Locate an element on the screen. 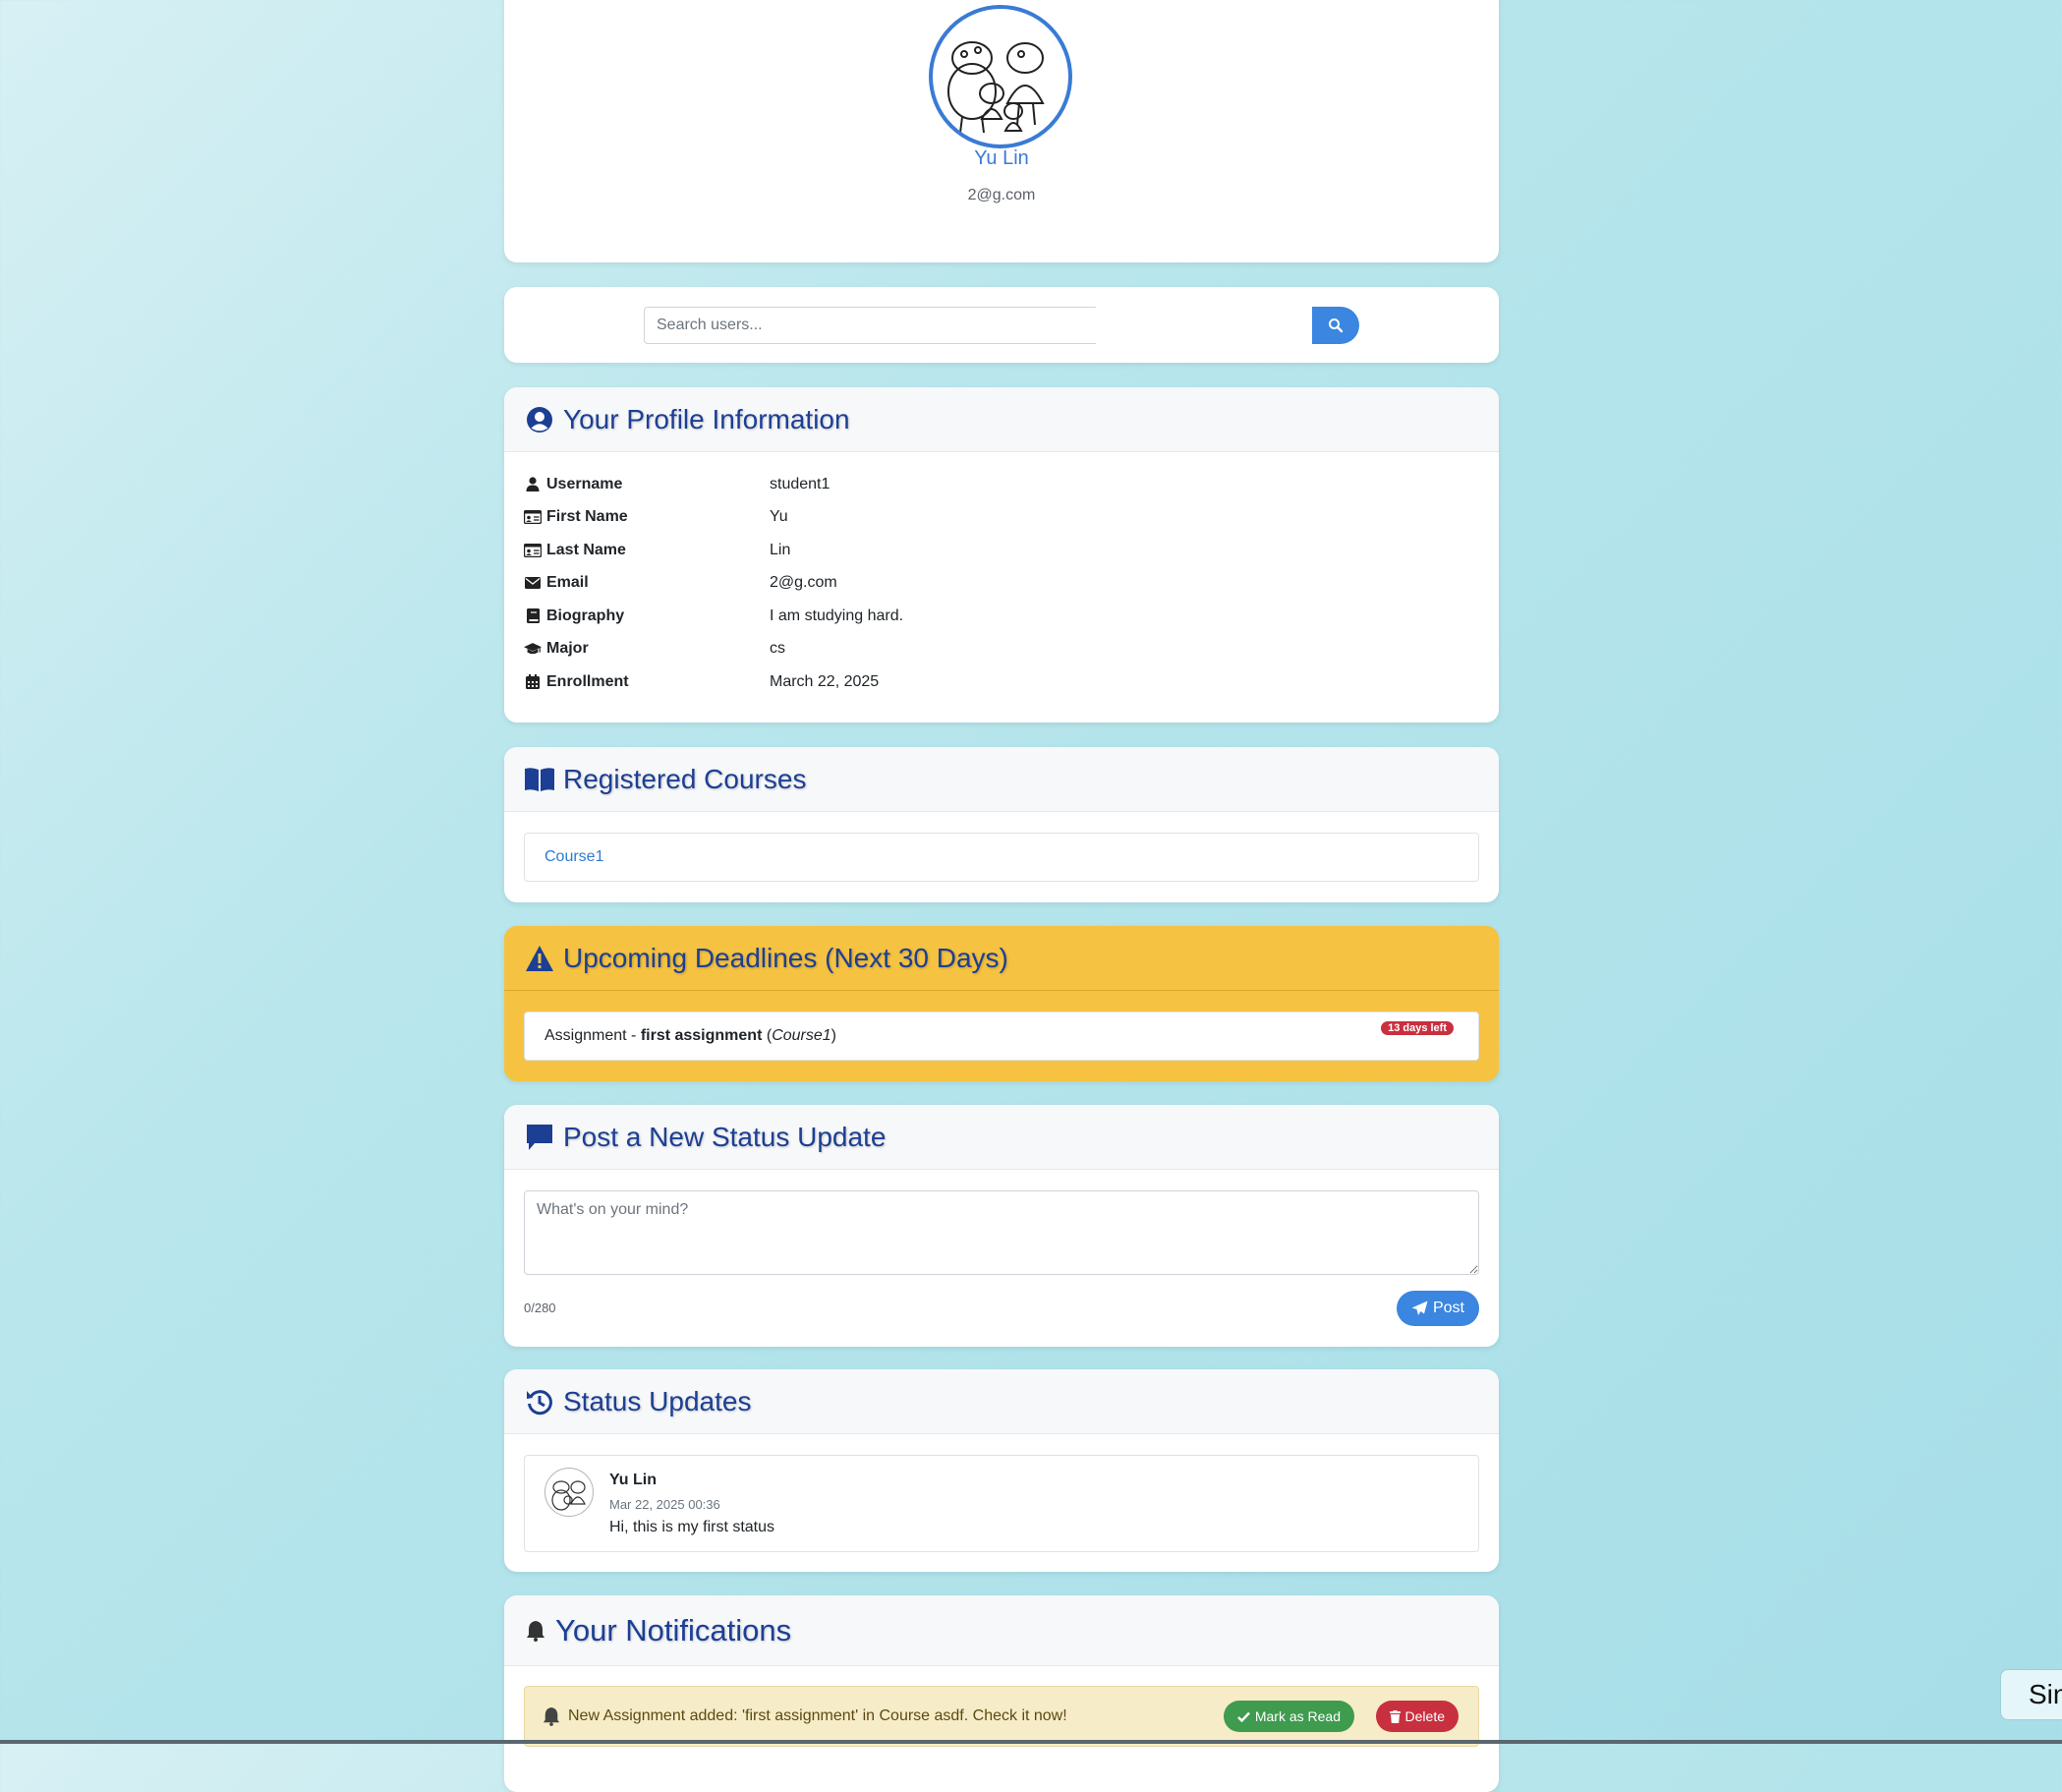 This screenshot has height=1792, width=2062. info-value: Lin is located at coordinates (780, 549).